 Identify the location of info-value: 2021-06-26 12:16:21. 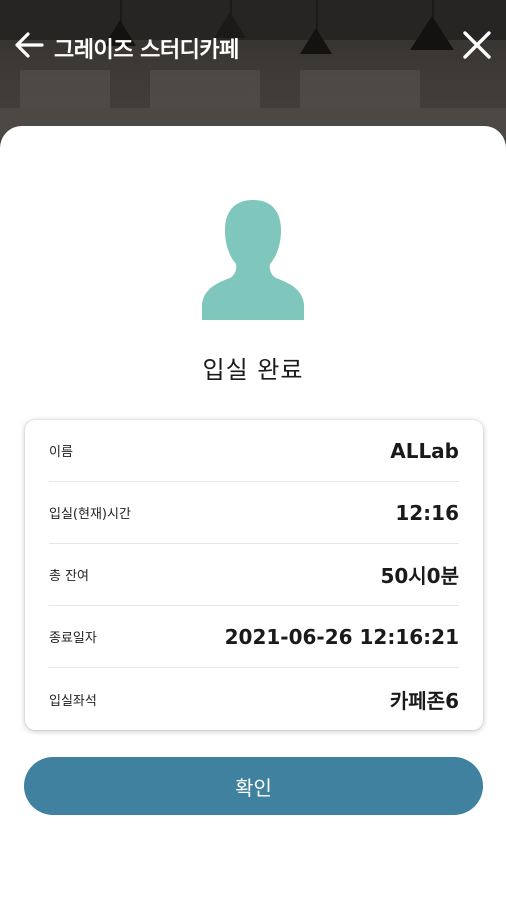
(341, 636).